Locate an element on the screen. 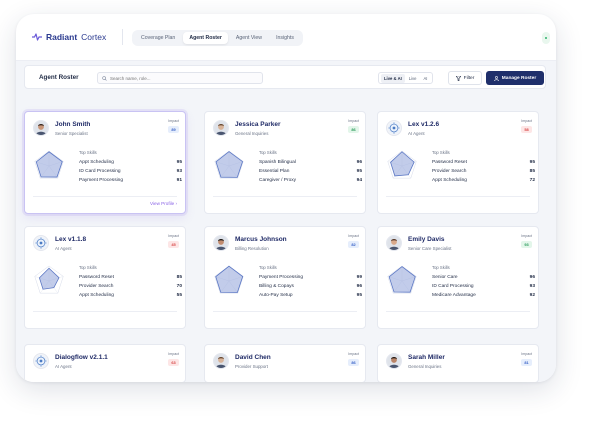 The image size is (600, 426). agent-name: Sarah Miller is located at coordinates (426, 357).